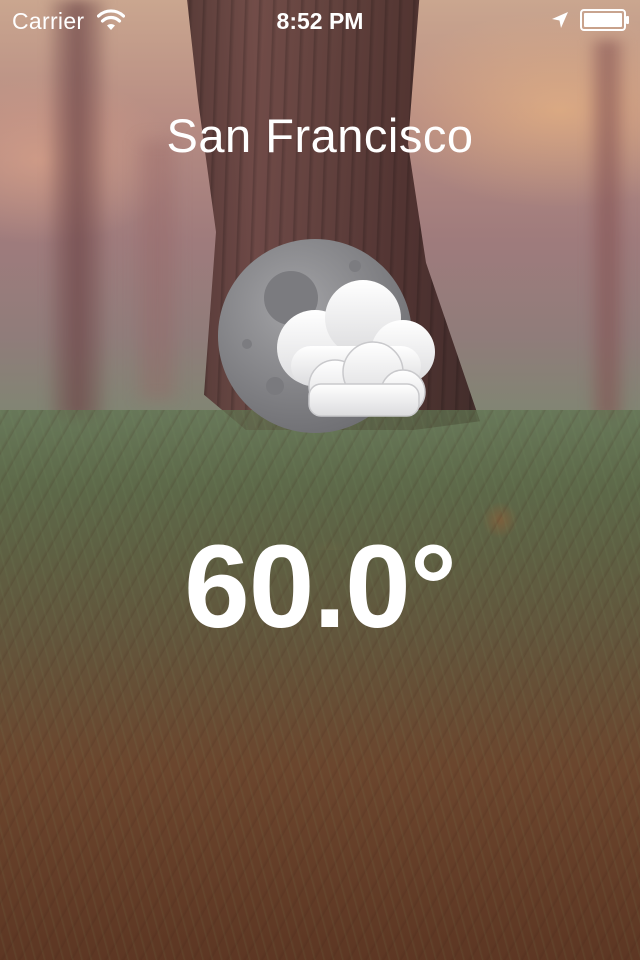 The width and height of the screenshot is (640, 960). I want to click on city-name: San Francisco, so click(320, 135).